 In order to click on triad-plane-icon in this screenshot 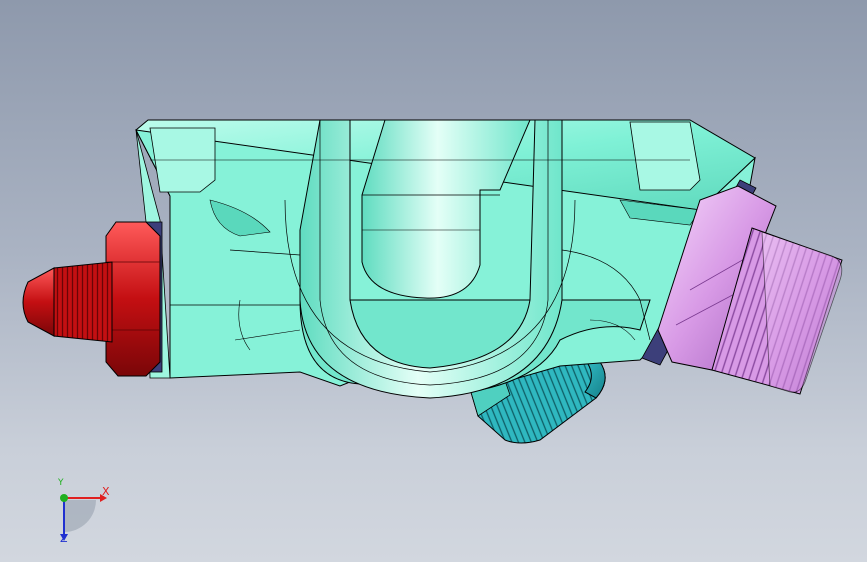, I will do `click(80, 516)`.